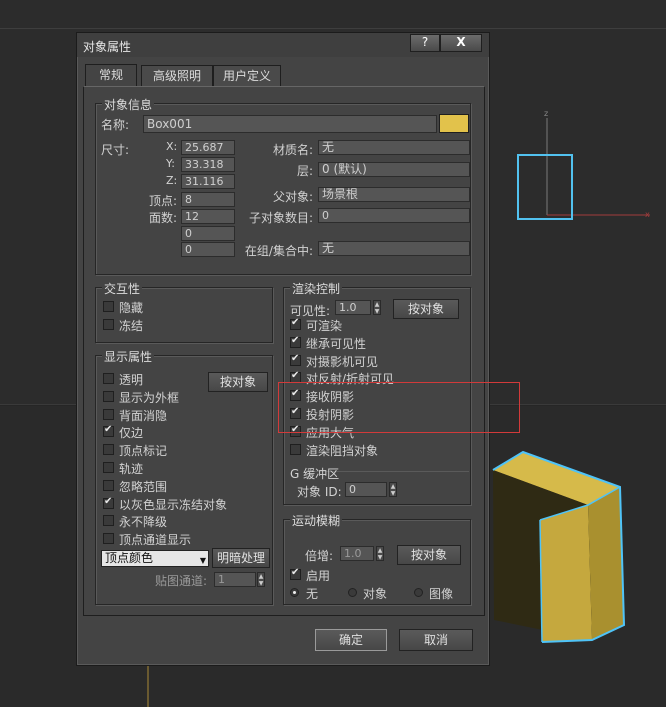  I want to click on render-option-label-7: 渲染阻挡对象, so click(342, 450).